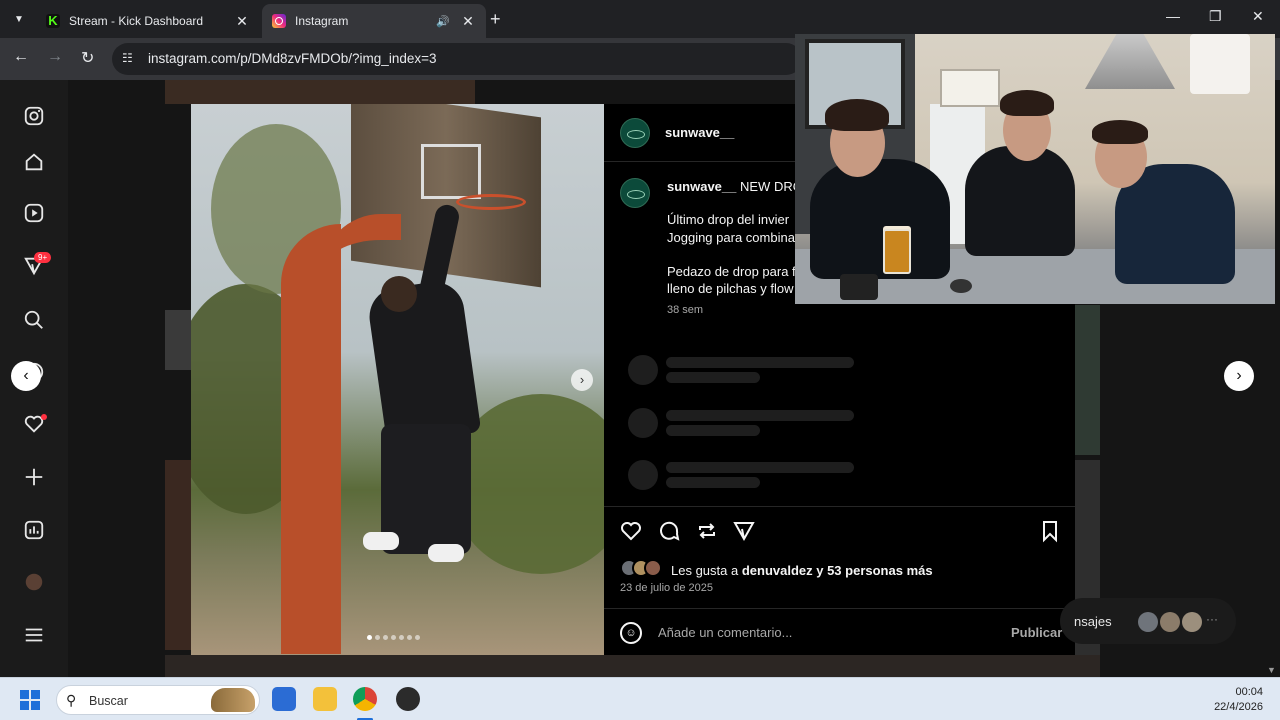 The width and height of the screenshot is (1280, 720). What do you see at coordinates (279, 21) in the screenshot?
I see `instagram-logo-icon` at bounding box center [279, 21].